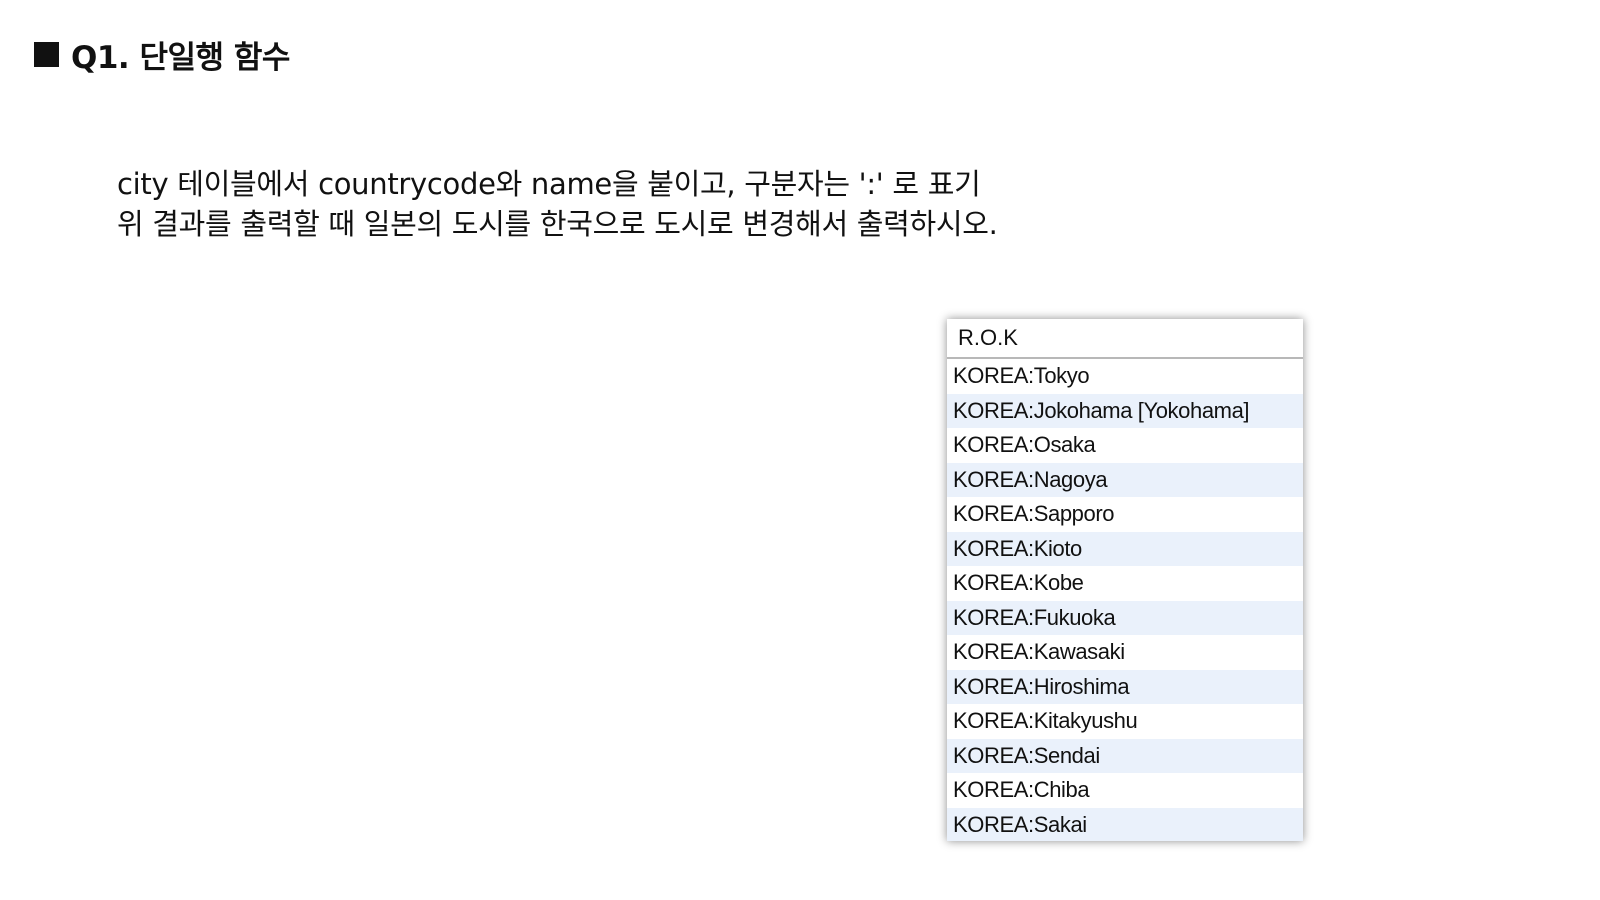  I want to click on result-row: KOREA:Kobe, so click(1125, 583).